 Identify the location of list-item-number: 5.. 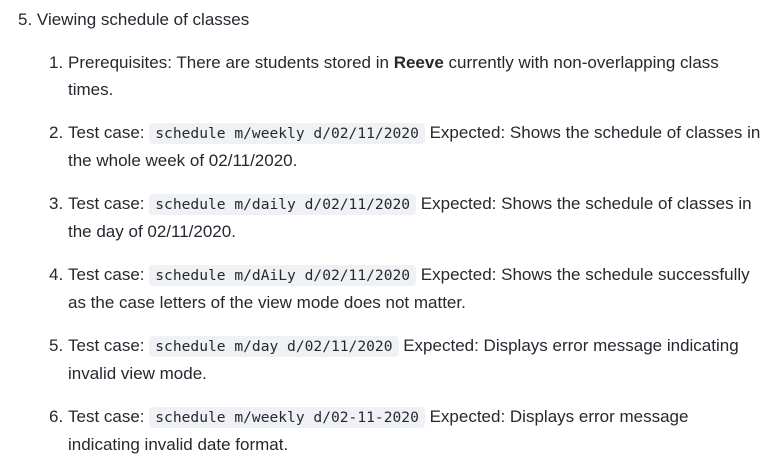
(56, 345).